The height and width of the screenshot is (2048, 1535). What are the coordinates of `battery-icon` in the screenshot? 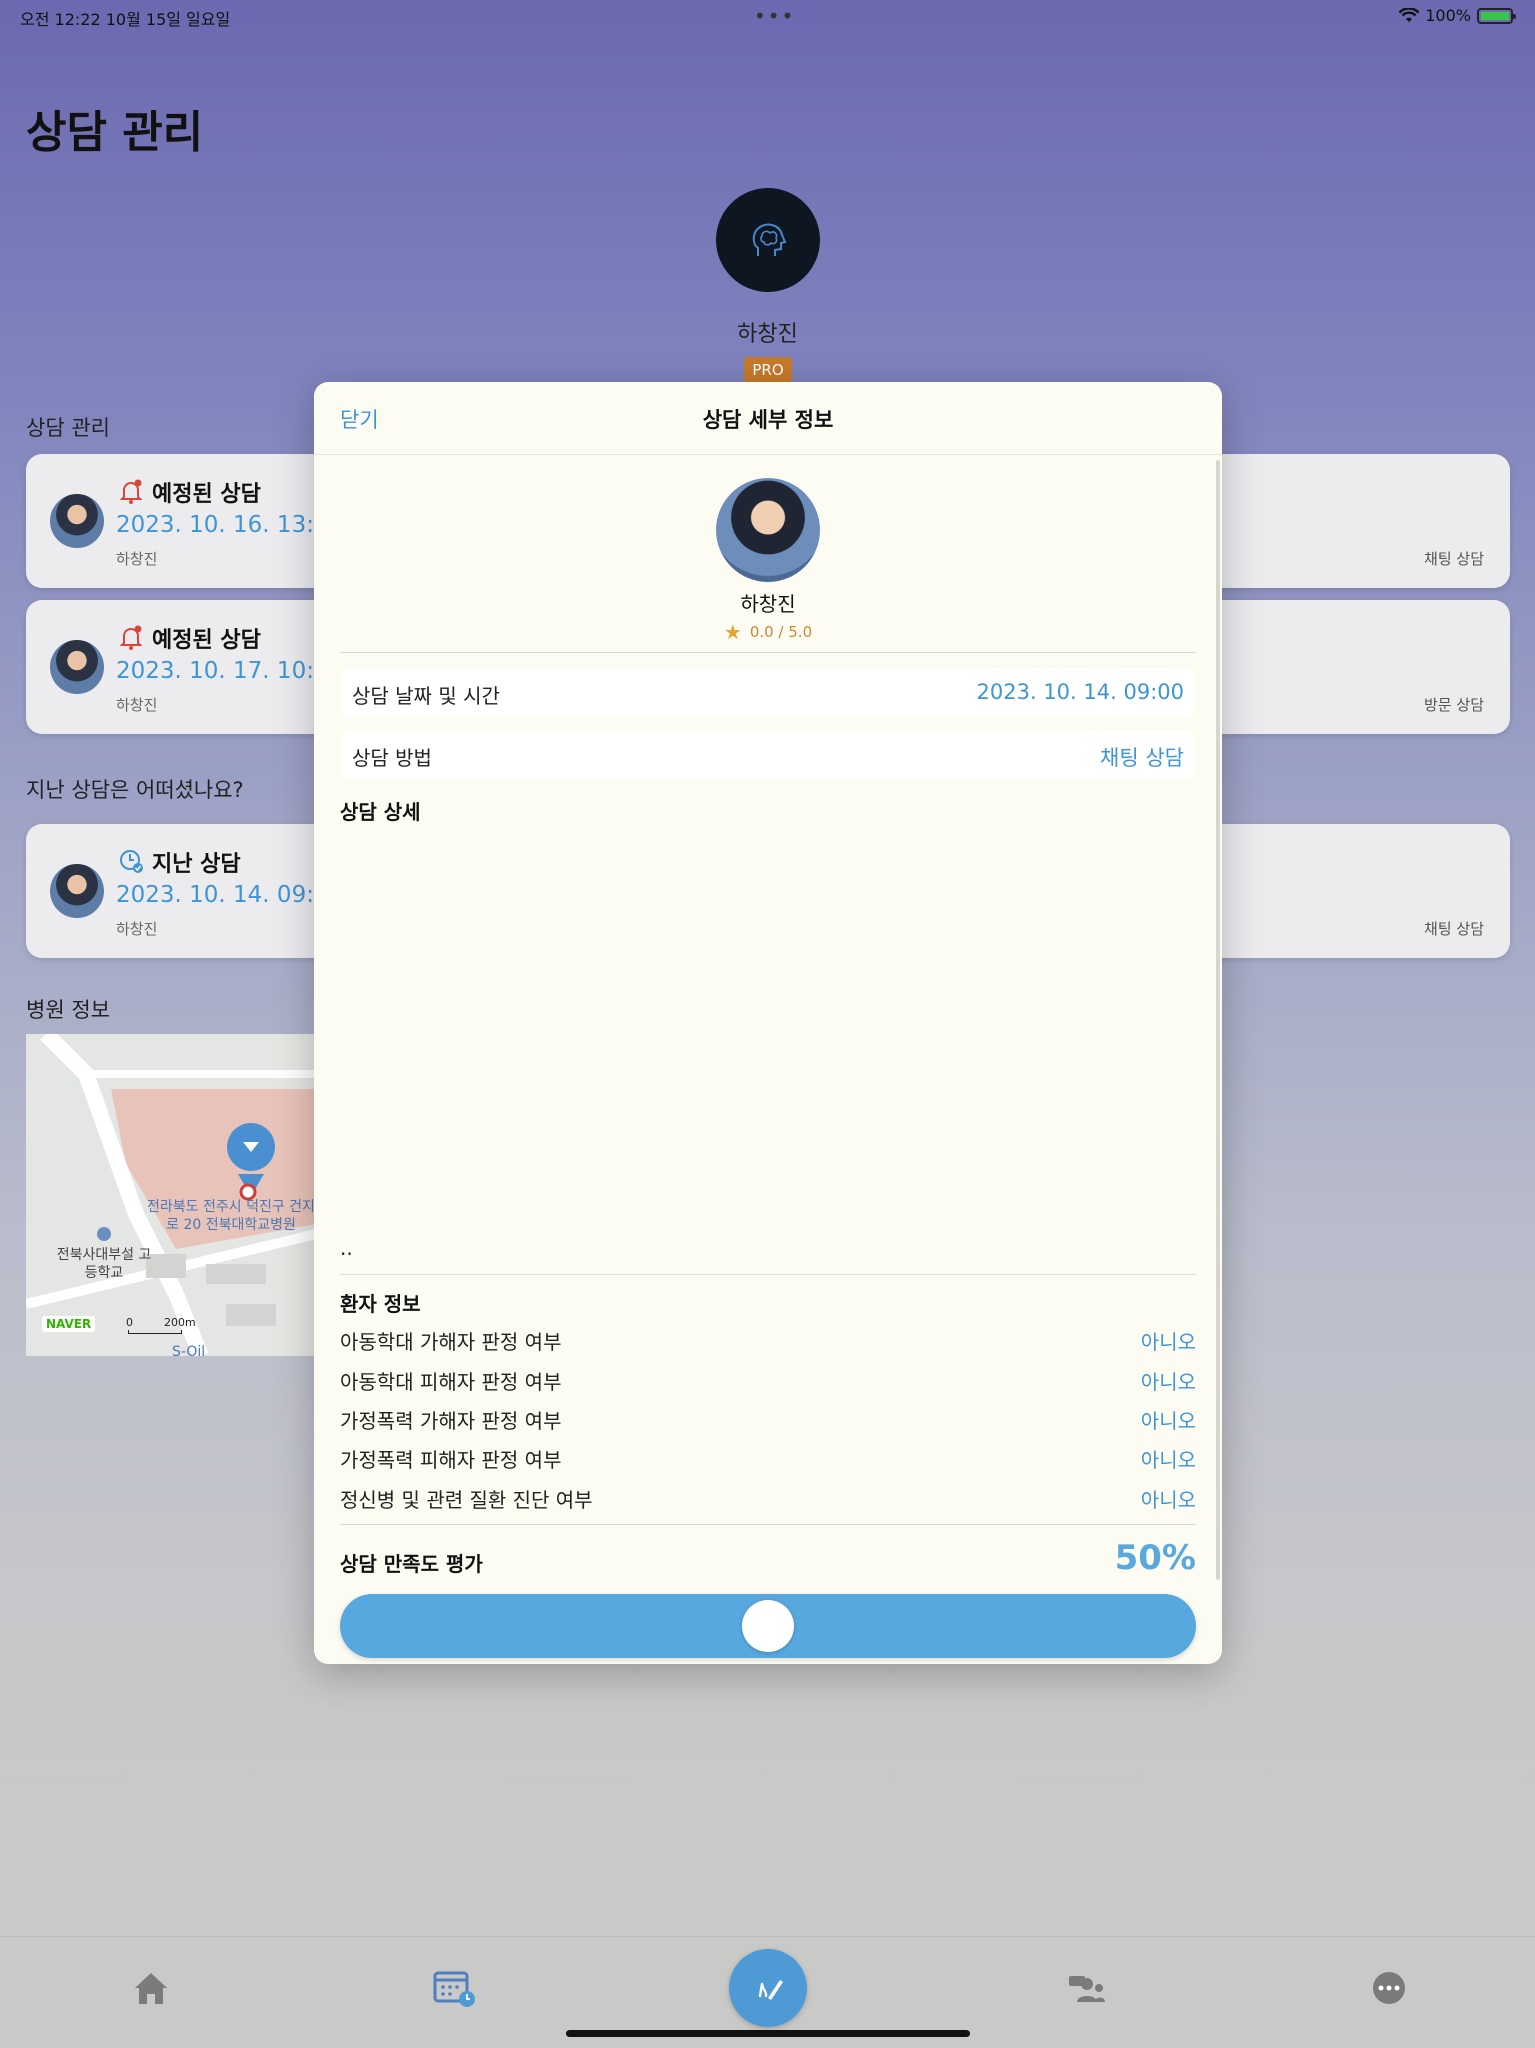 It's located at (1496, 15).